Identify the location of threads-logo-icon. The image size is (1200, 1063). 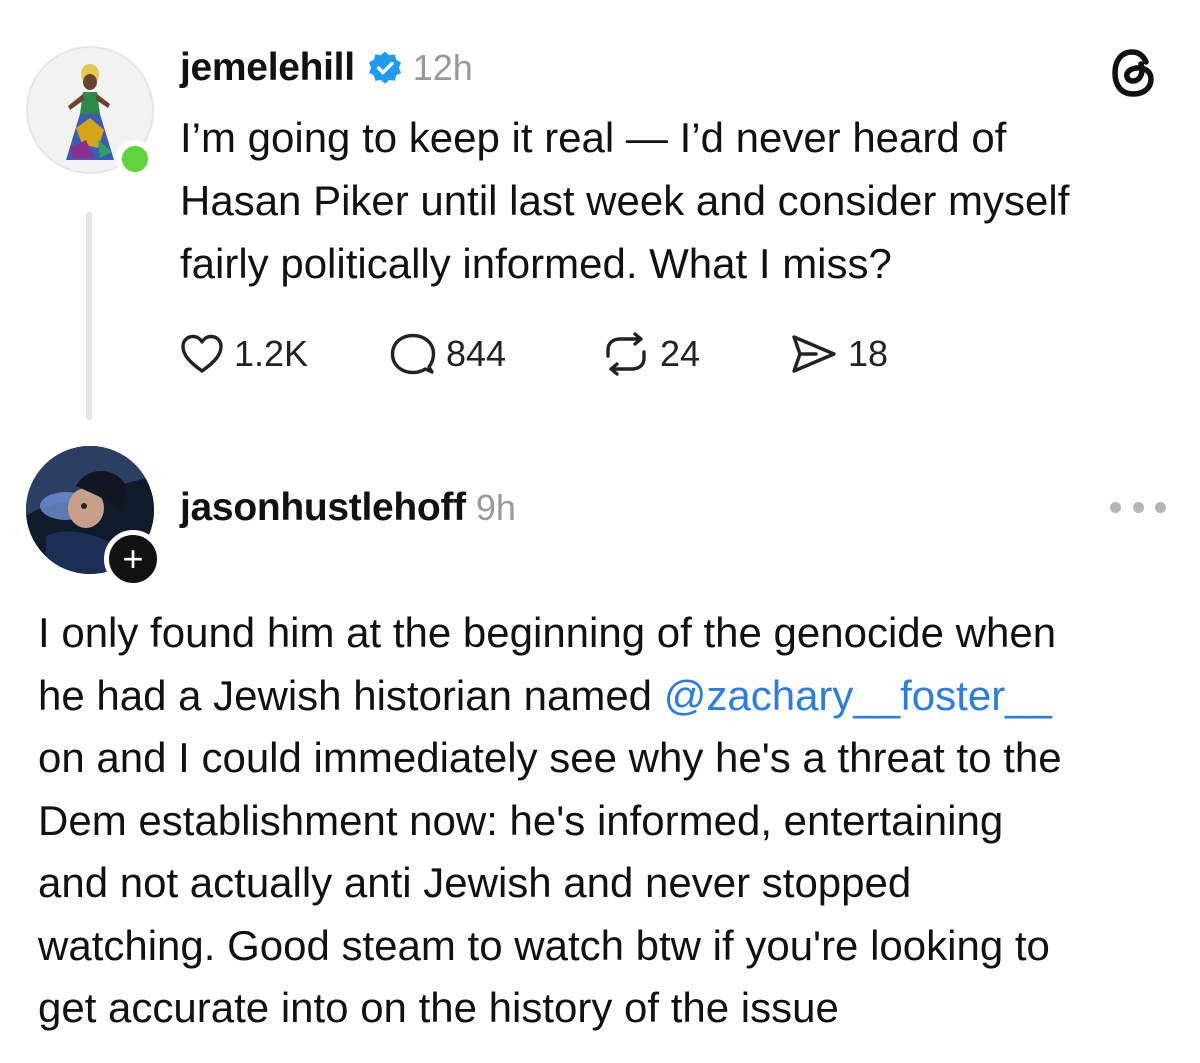
(1134, 73).